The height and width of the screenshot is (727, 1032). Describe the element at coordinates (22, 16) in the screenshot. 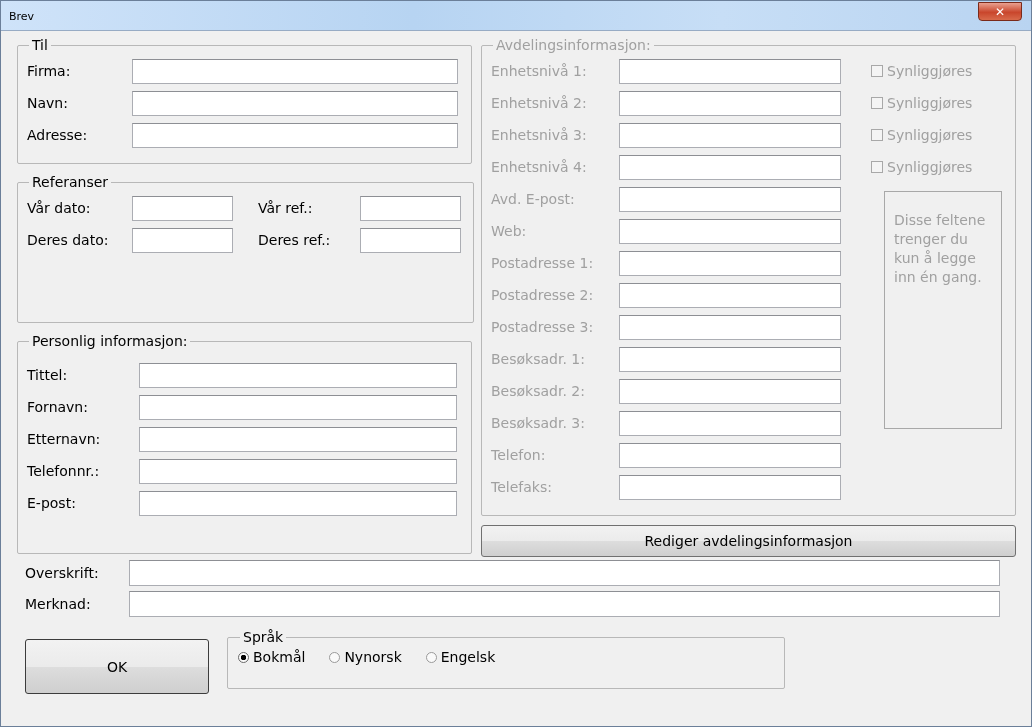

I see `window-title: Brev` at that location.